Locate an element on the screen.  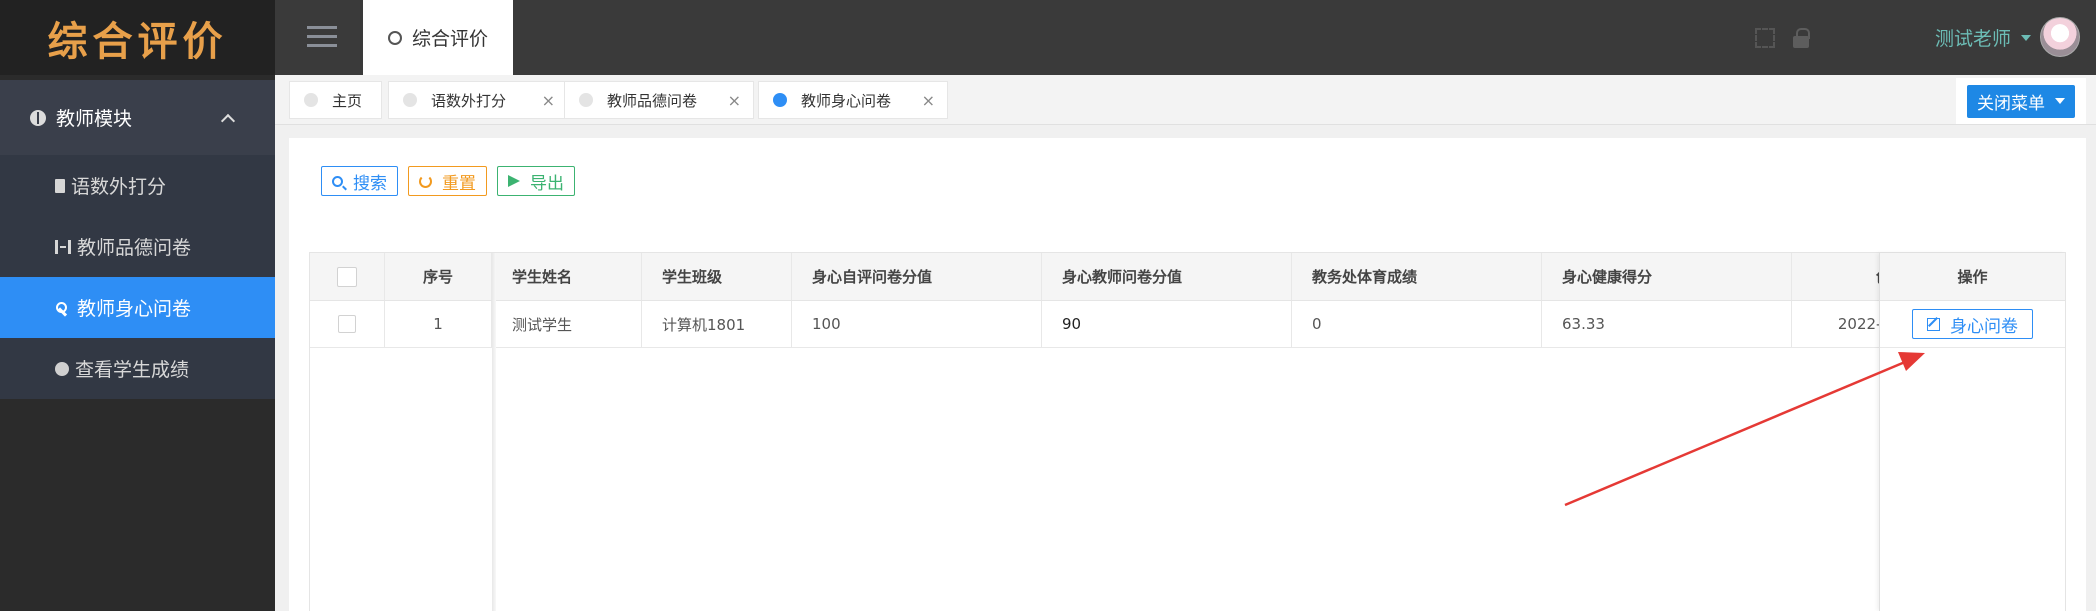
palette-icon is located at coordinates (394, 37).